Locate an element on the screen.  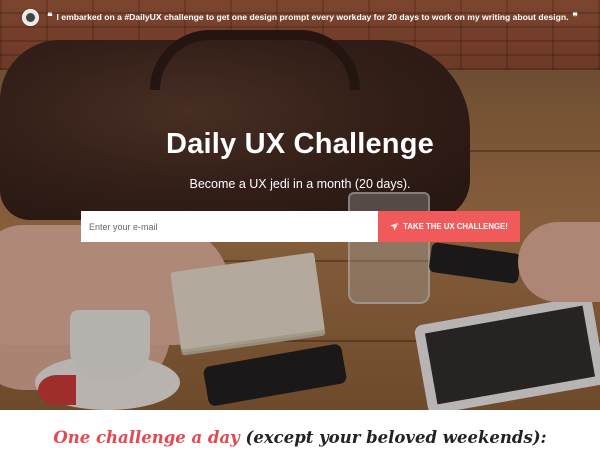
avatar-figure-icon is located at coordinates (31, 17).